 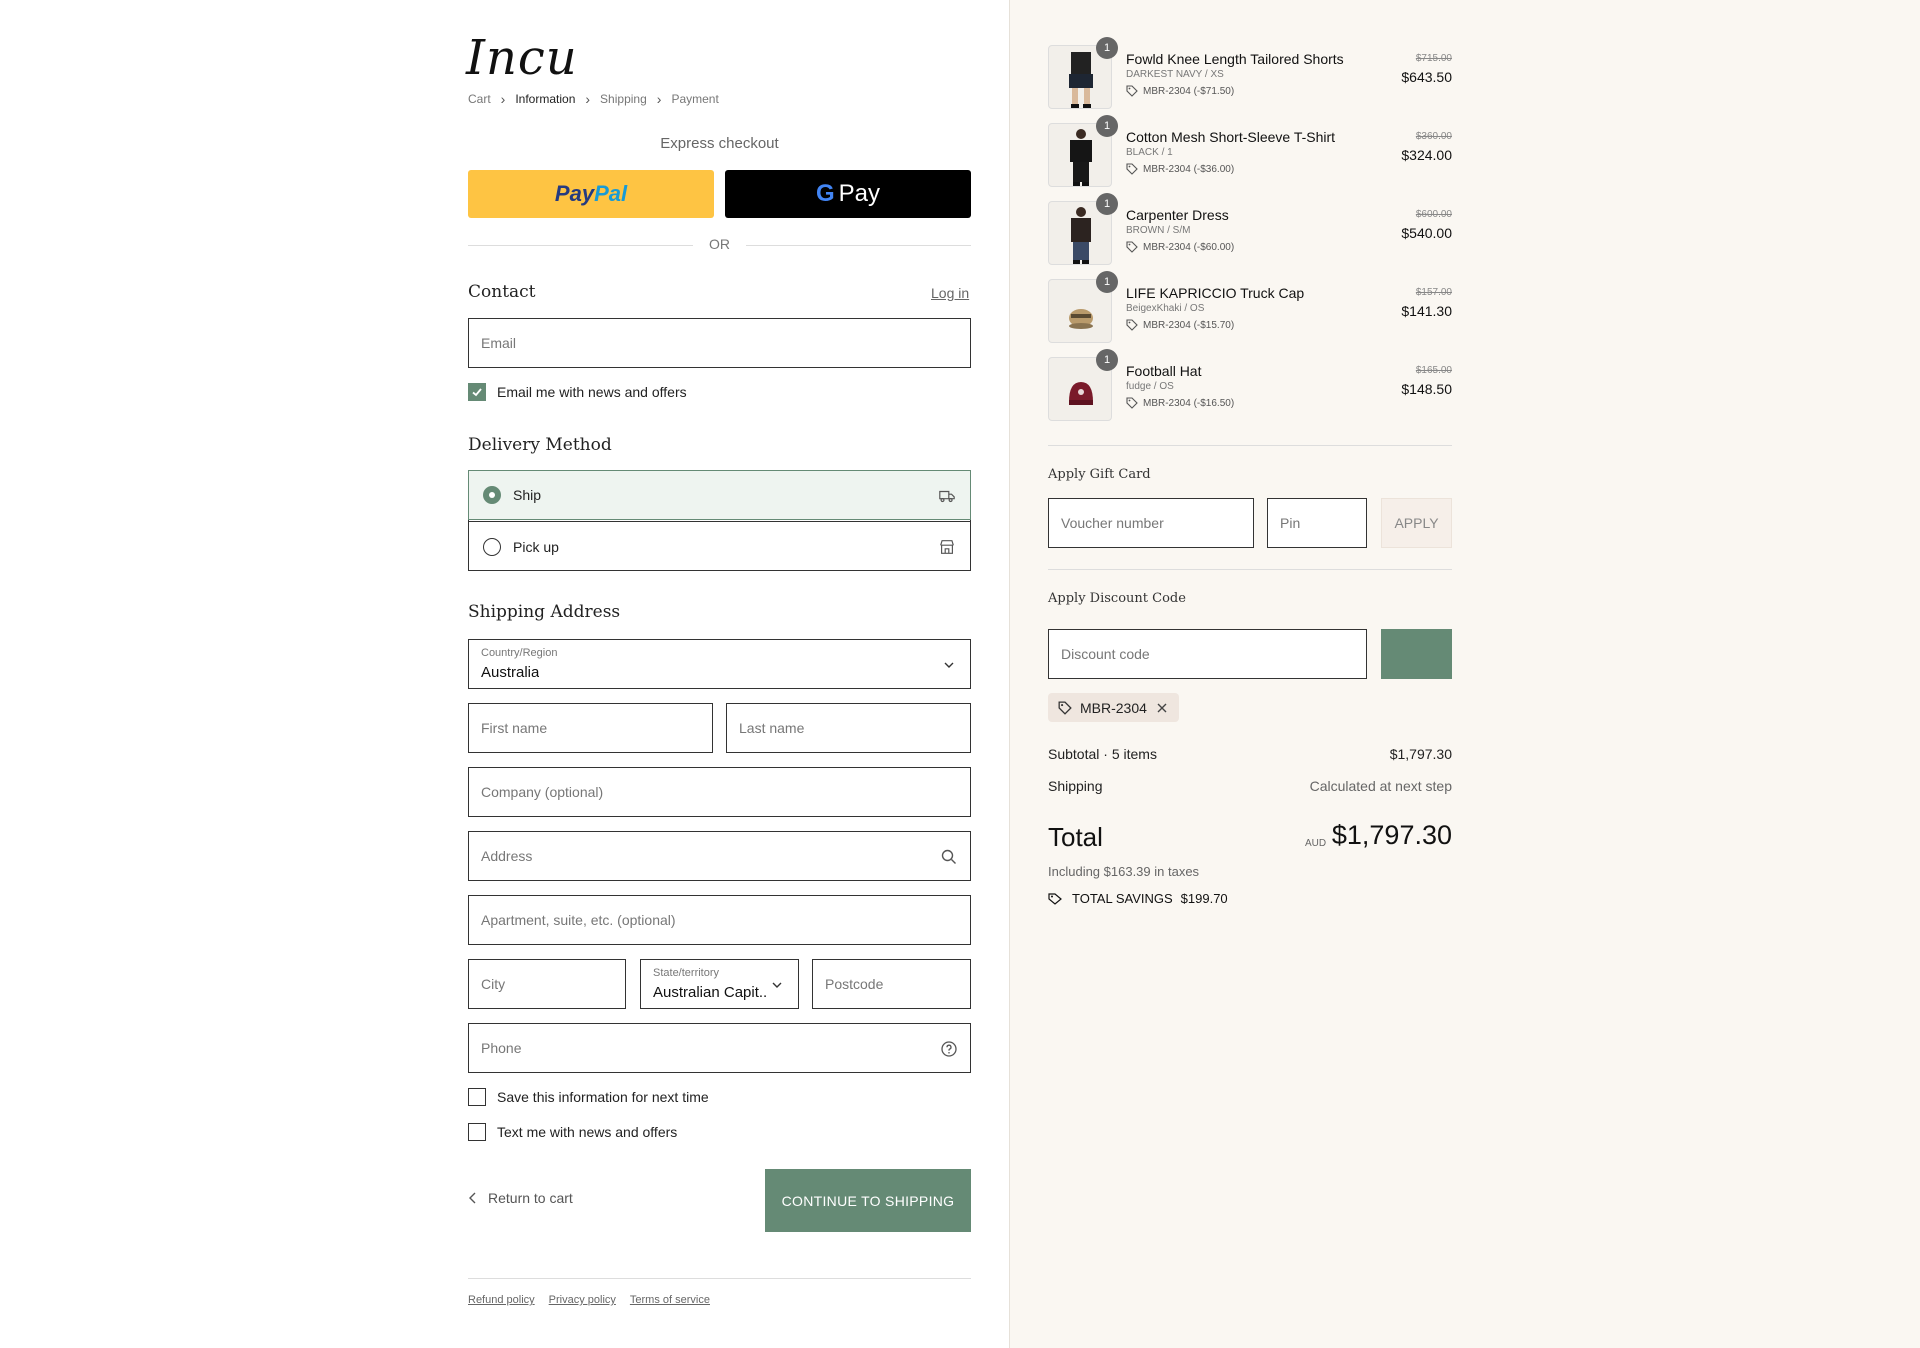 What do you see at coordinates (777, 985) in the screenshot?
I see `chevron-down-icon` at bounding box center [777, 985].